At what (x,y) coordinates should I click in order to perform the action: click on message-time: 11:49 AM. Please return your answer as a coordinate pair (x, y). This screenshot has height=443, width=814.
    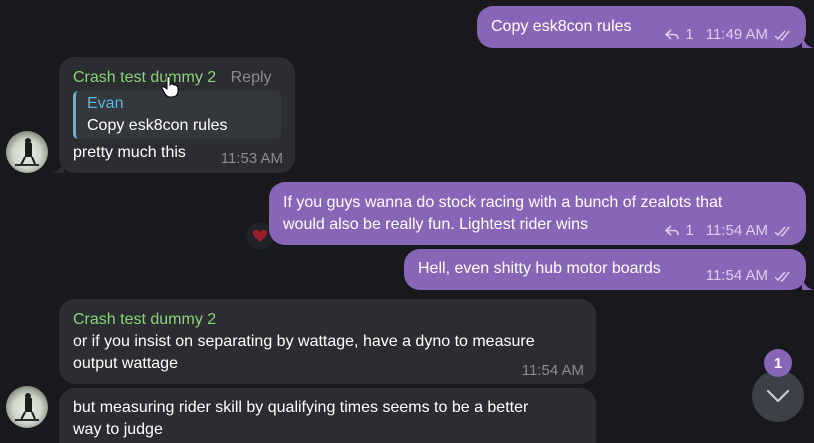
    Looking at the image, I should click on (736, 34).